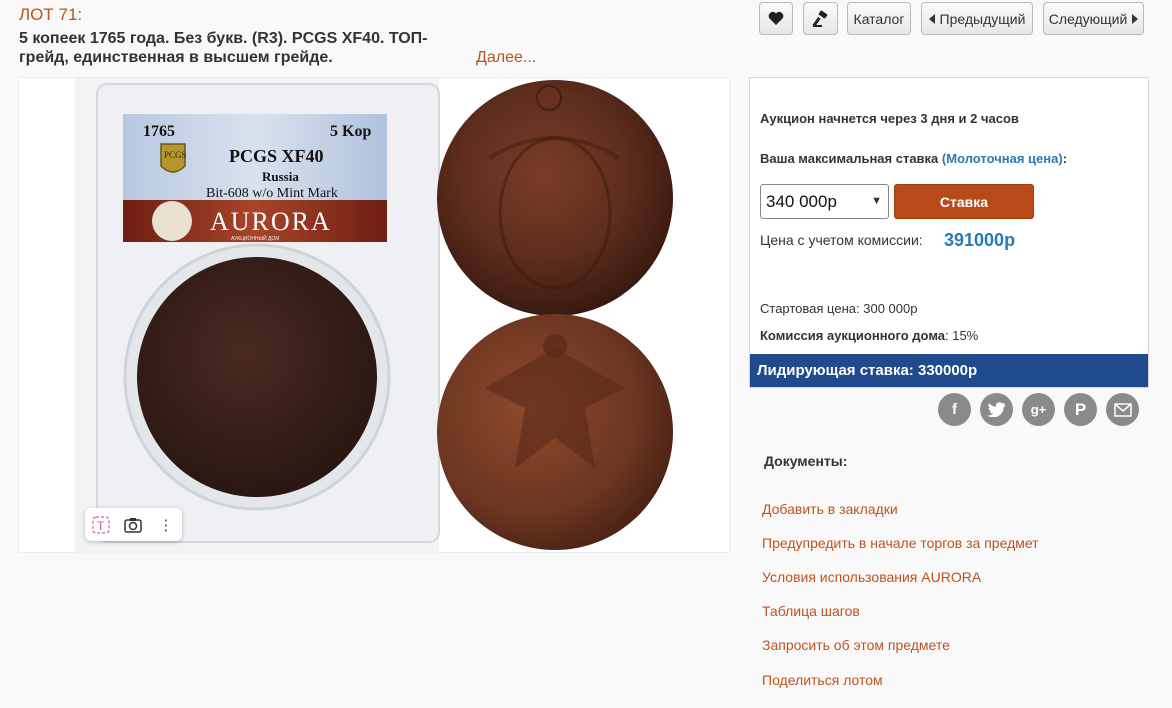  I want to click on auction-start-notice: Аукцион начнется через 3 дня и 2 часов, so click(889, 118).